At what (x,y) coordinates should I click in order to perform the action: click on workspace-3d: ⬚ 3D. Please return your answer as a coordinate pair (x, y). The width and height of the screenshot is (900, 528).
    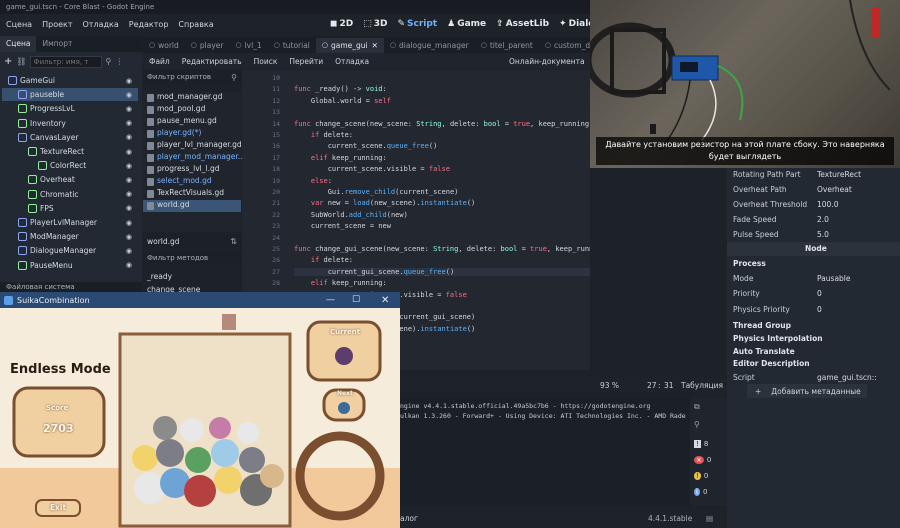
    Looking at the image, I should click on (375, 24).